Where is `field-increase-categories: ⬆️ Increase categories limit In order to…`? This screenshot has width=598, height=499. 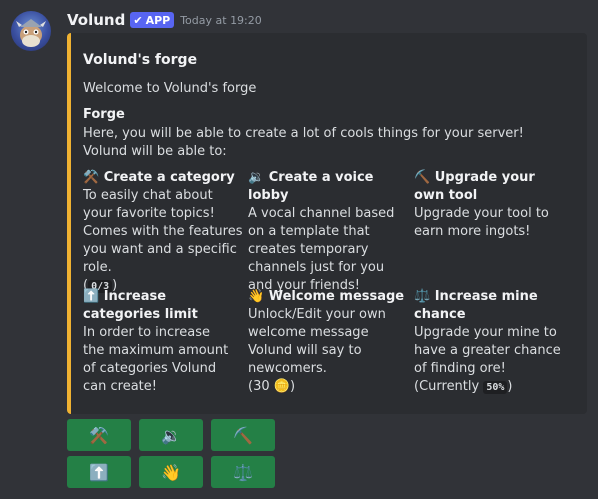 field-increase-categories: ⬆️ Increase categories limit In order to… is located at coordinates (158, 342).